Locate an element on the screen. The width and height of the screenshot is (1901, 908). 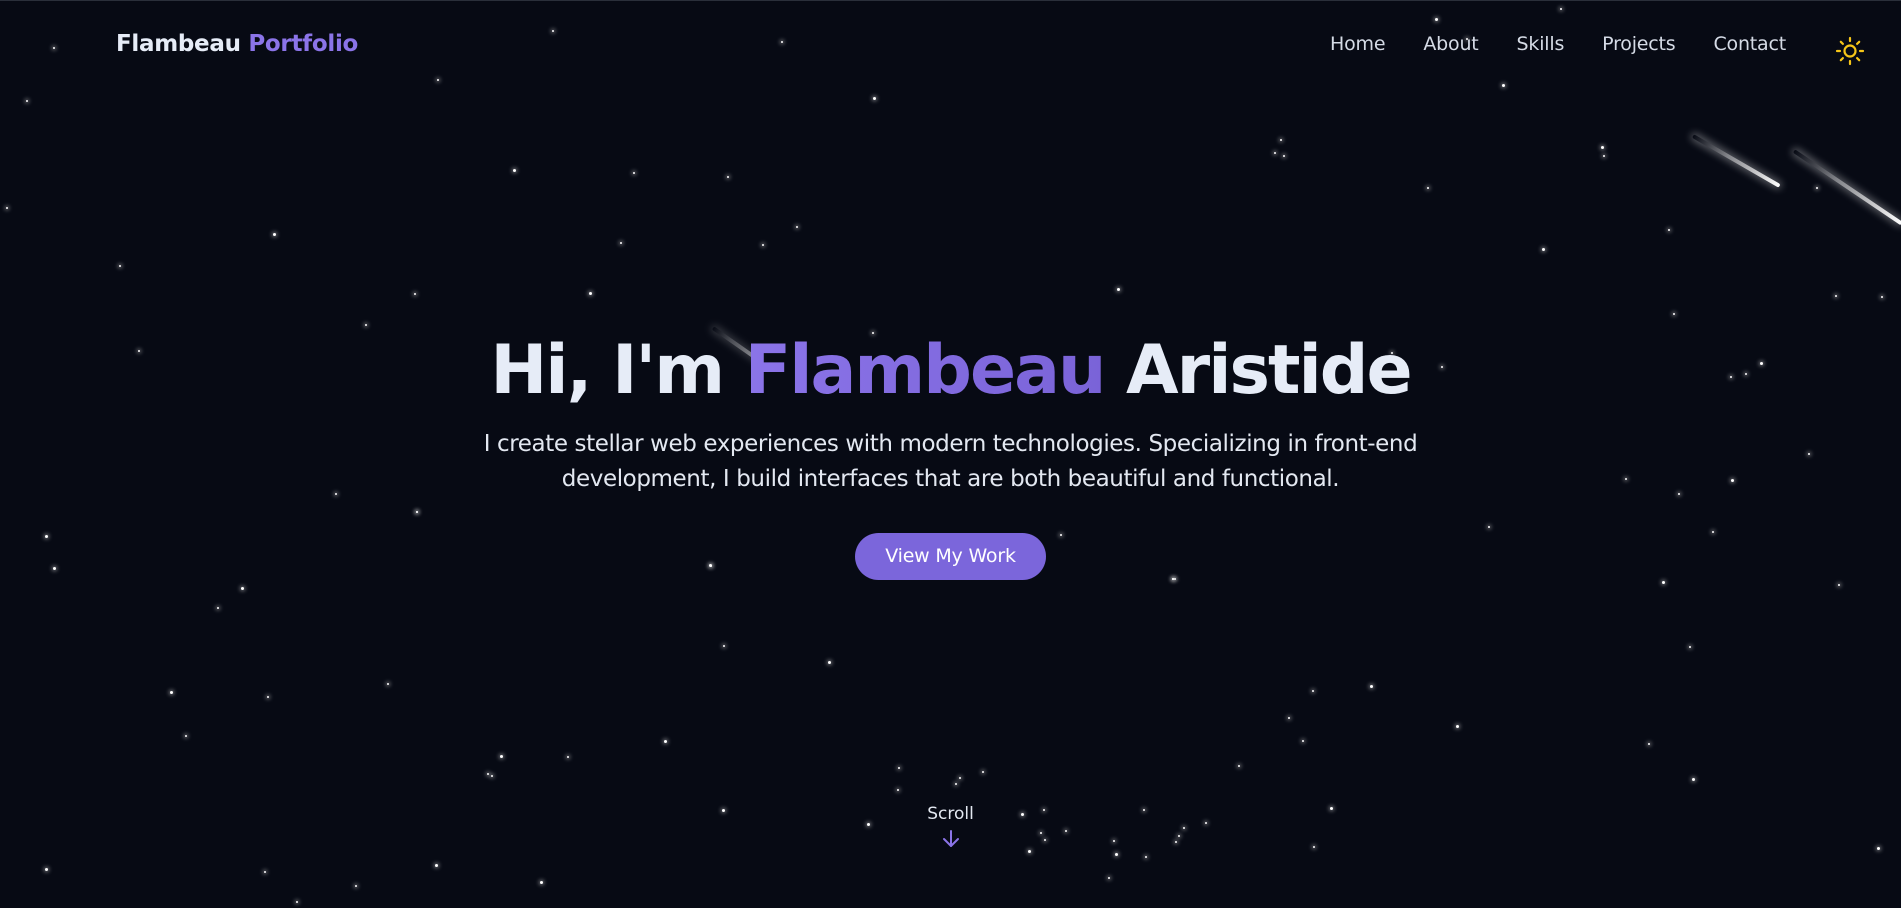
hero-first-name: Flambeau is located at coordinates (925, 370).